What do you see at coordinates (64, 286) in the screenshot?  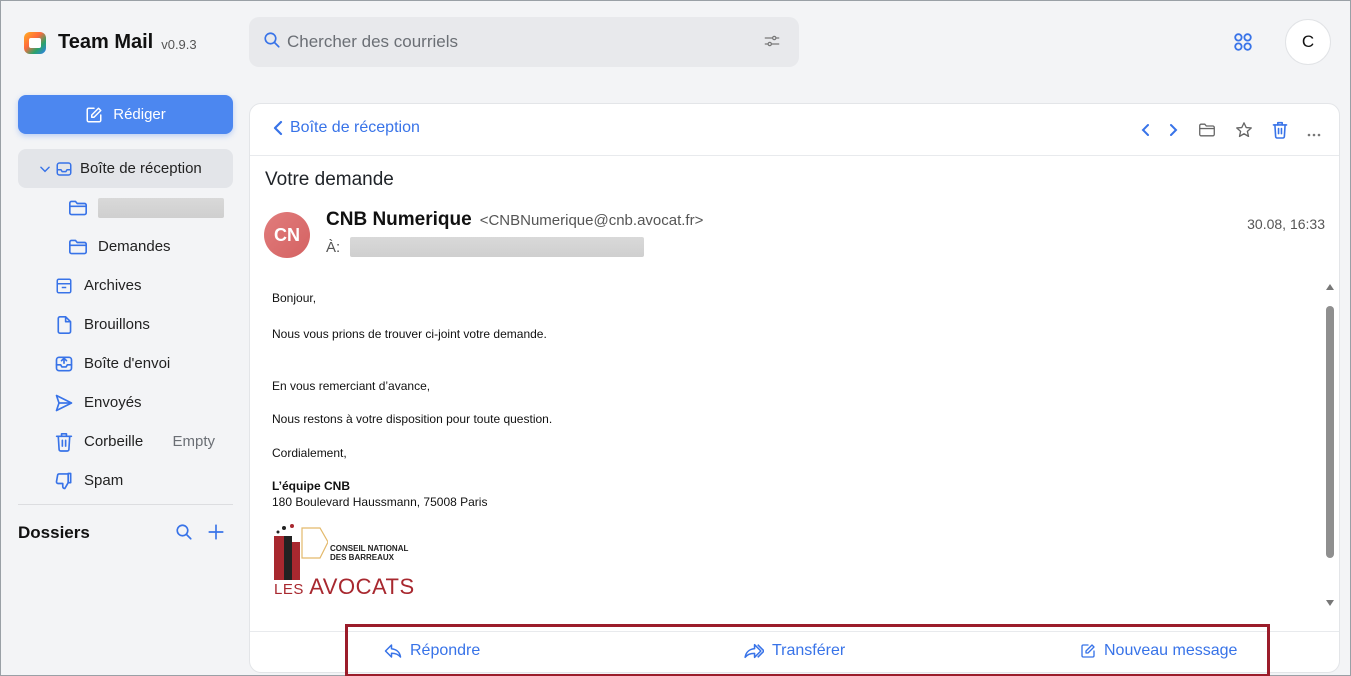 I see `archive-icon` at bounding box center [64, 286].